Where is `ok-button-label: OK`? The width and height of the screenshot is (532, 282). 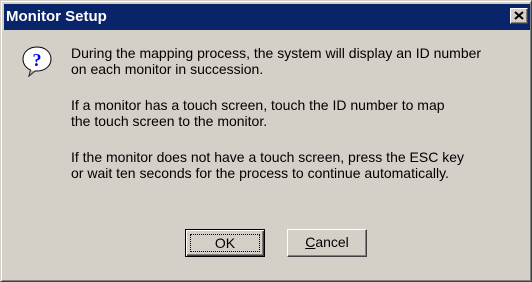 ok-button-label: OK is located at coordinates (225, 243).